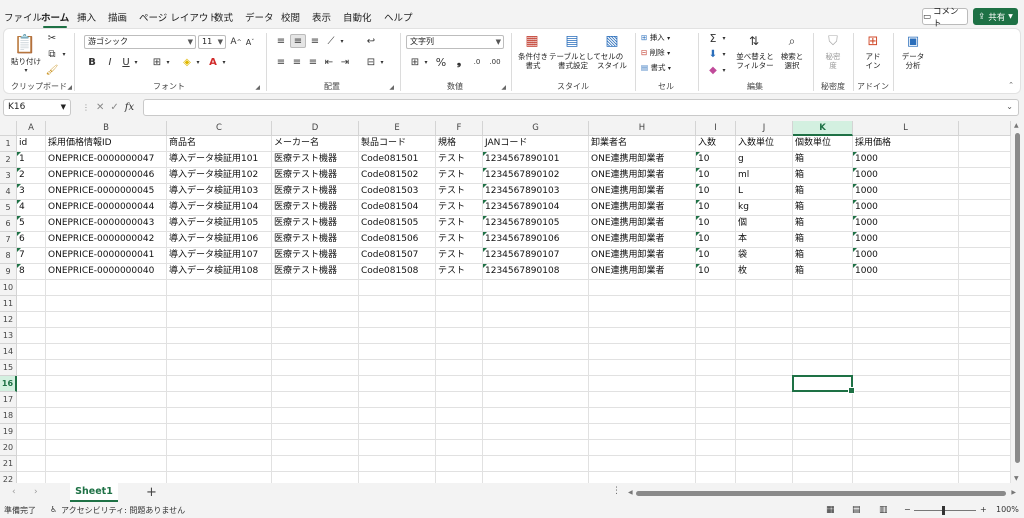 The height and width of the screenshot is (518, 1024). I want to click on underline-icon: U, so click(126, 62).